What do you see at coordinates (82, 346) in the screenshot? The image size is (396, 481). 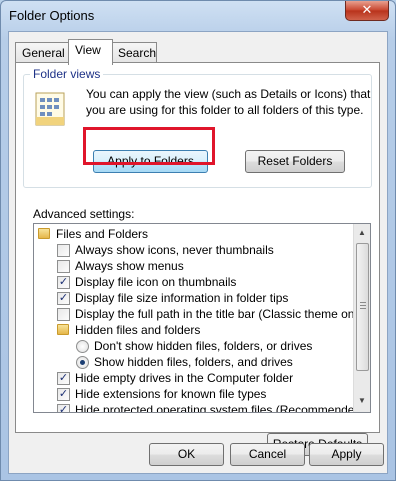 I see `radio-unselected` at bounding box center [82, 346].